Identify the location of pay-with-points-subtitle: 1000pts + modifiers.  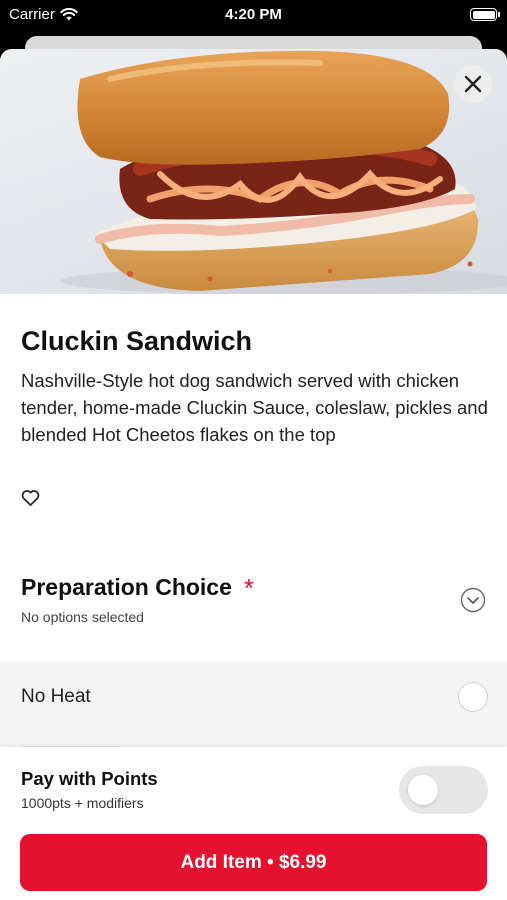
(82, 803).